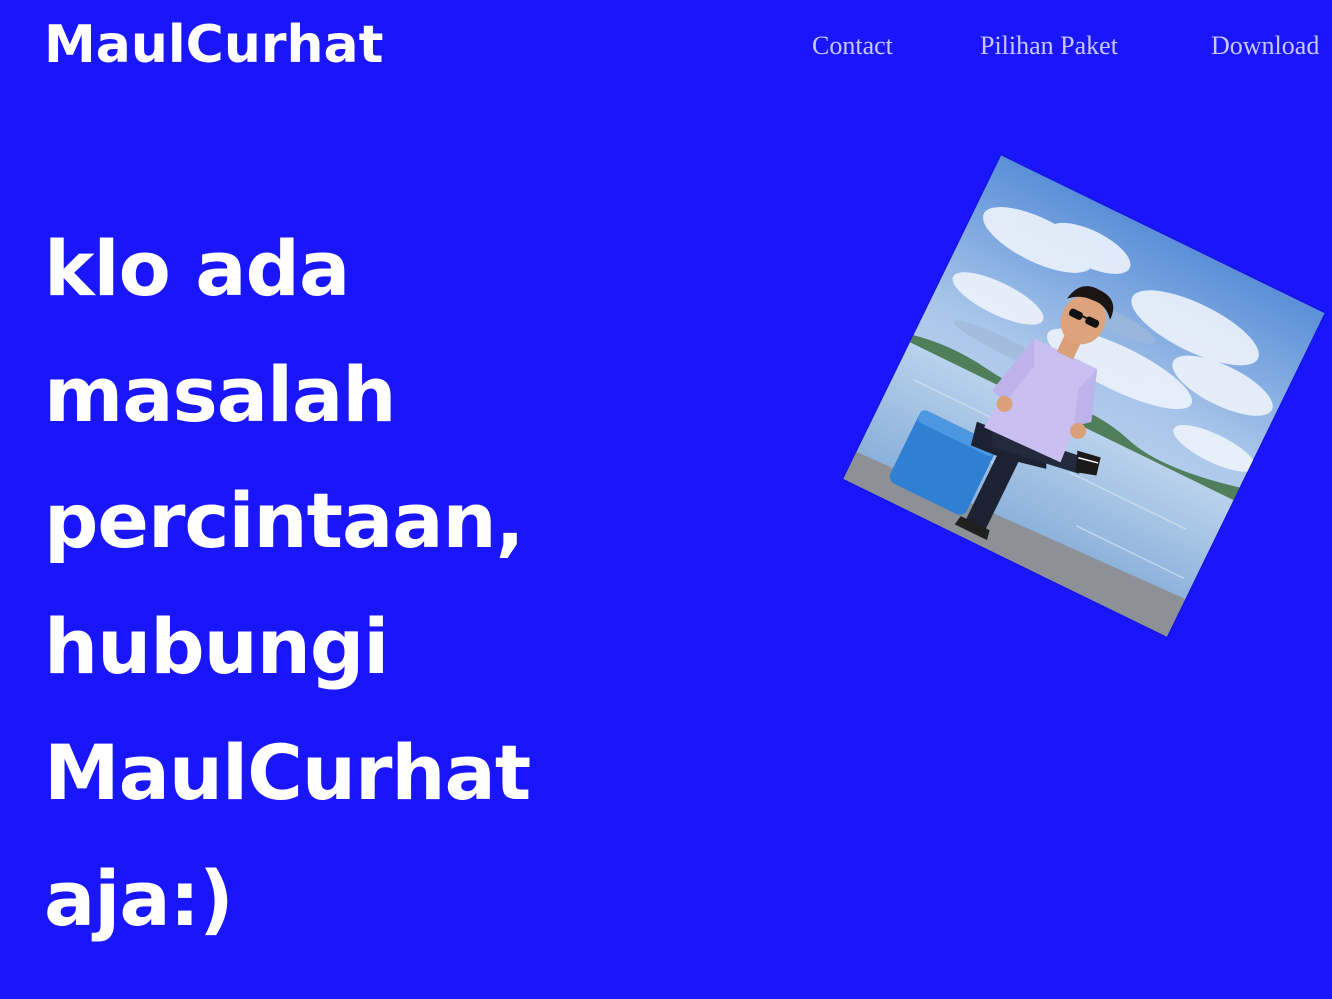 Image resolution: width=1332 pixels, height=999 pixels. Describe the element at coordinates (197, 268) in the screenshot. I see `headline-line: klo ada` at that location.